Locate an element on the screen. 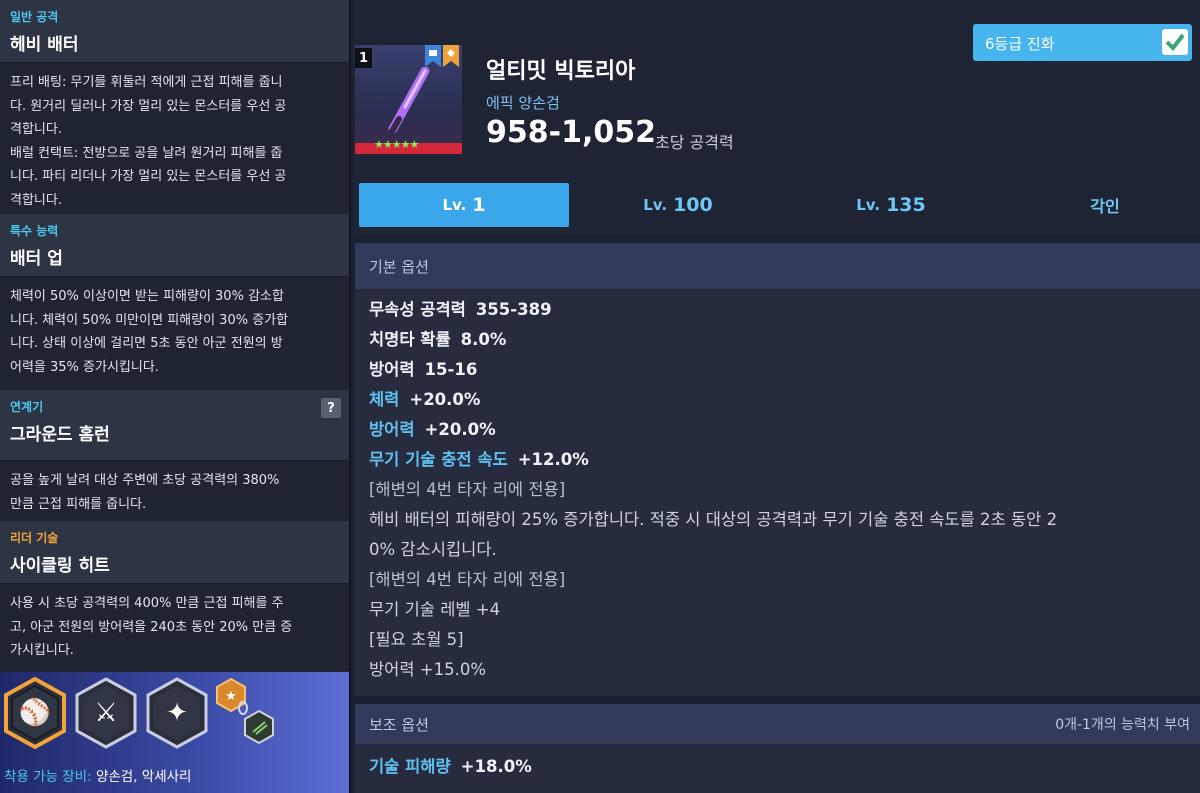 The image size is (1200, 793). tab-value: 135 is located at coordinates (906, 205).